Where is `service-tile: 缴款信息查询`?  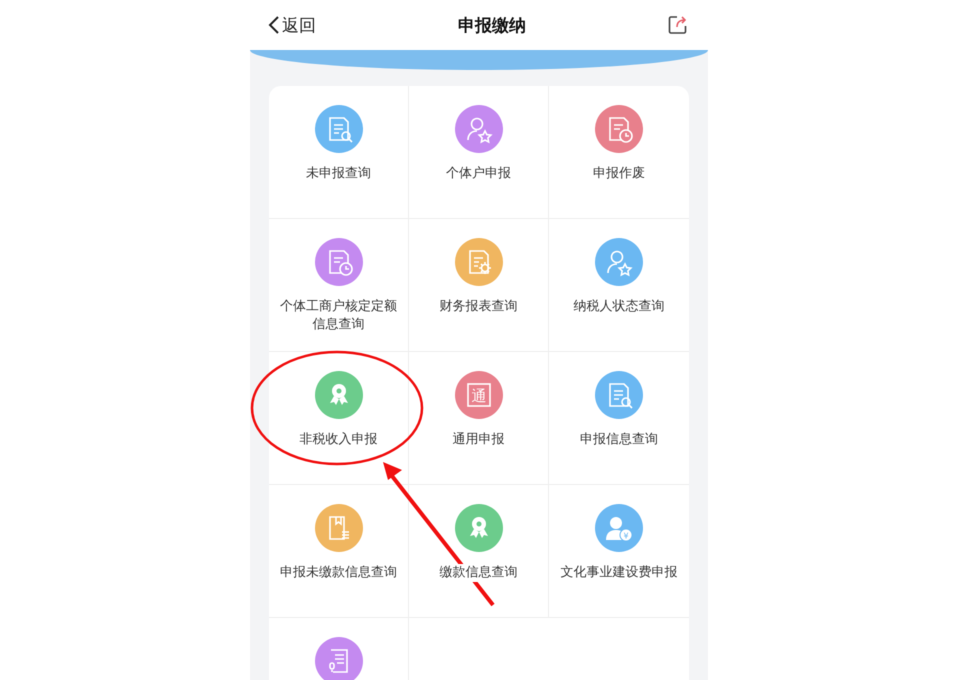 service-tile: 缴款信息查询 is located at coordinates (479, 551).